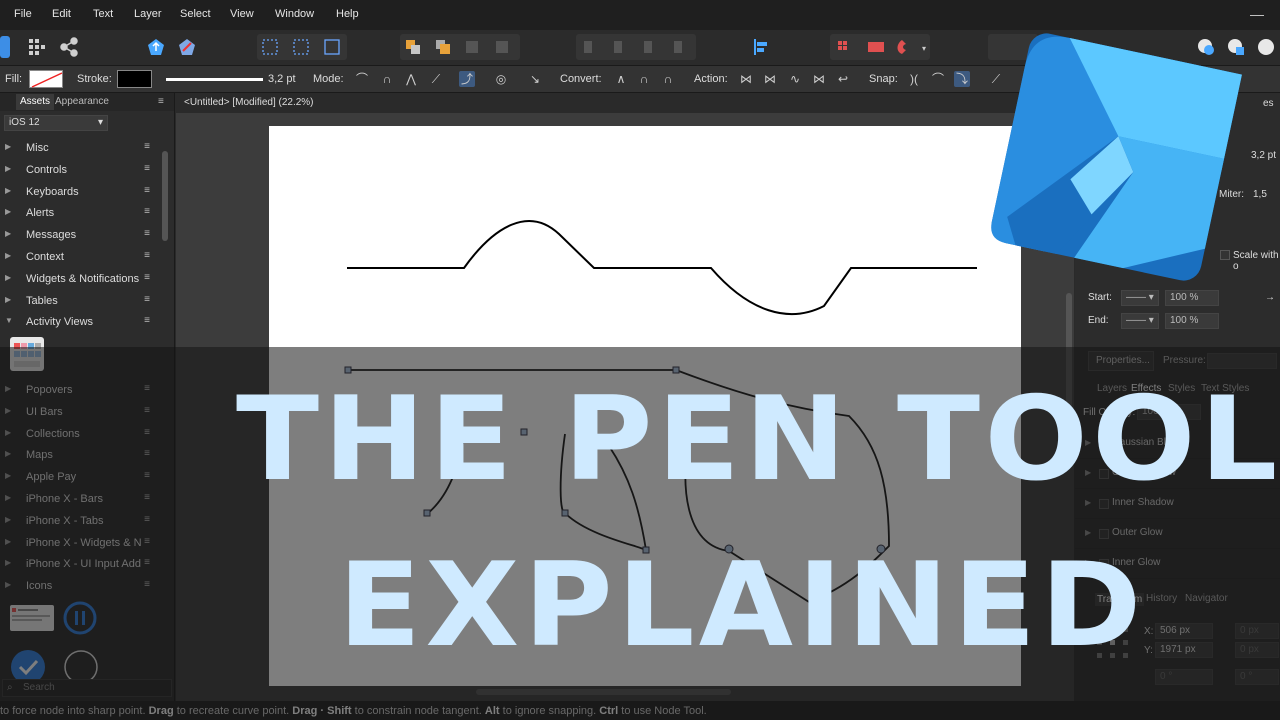 The width and height of the screenshot is (1280, 720). Describe the element at coordinates (1069, 363) in the screenshot. I see `vertical-scrollbar` at that location.